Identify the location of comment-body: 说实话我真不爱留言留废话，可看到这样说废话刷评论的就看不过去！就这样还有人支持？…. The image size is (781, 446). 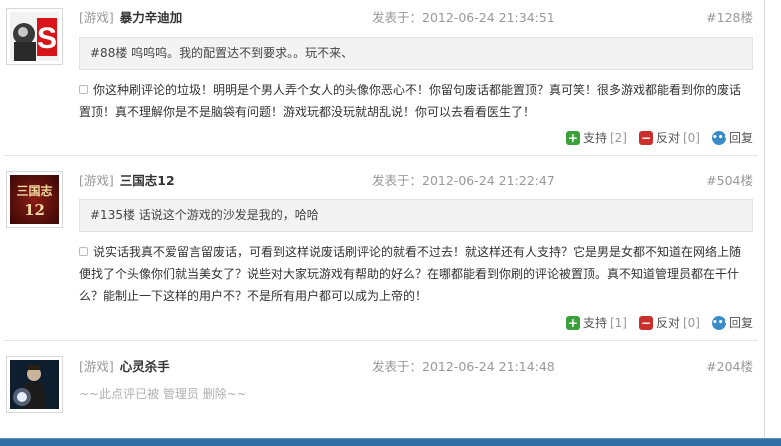
(410, 274).